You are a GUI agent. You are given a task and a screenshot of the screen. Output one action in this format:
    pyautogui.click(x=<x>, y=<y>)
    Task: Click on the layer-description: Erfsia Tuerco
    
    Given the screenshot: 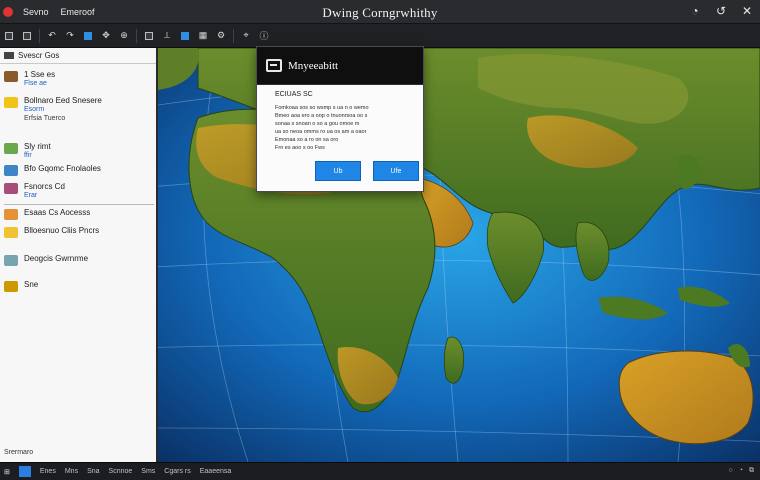 What is the action you would take?
    pyautogui.click(x=45, y=118)
    